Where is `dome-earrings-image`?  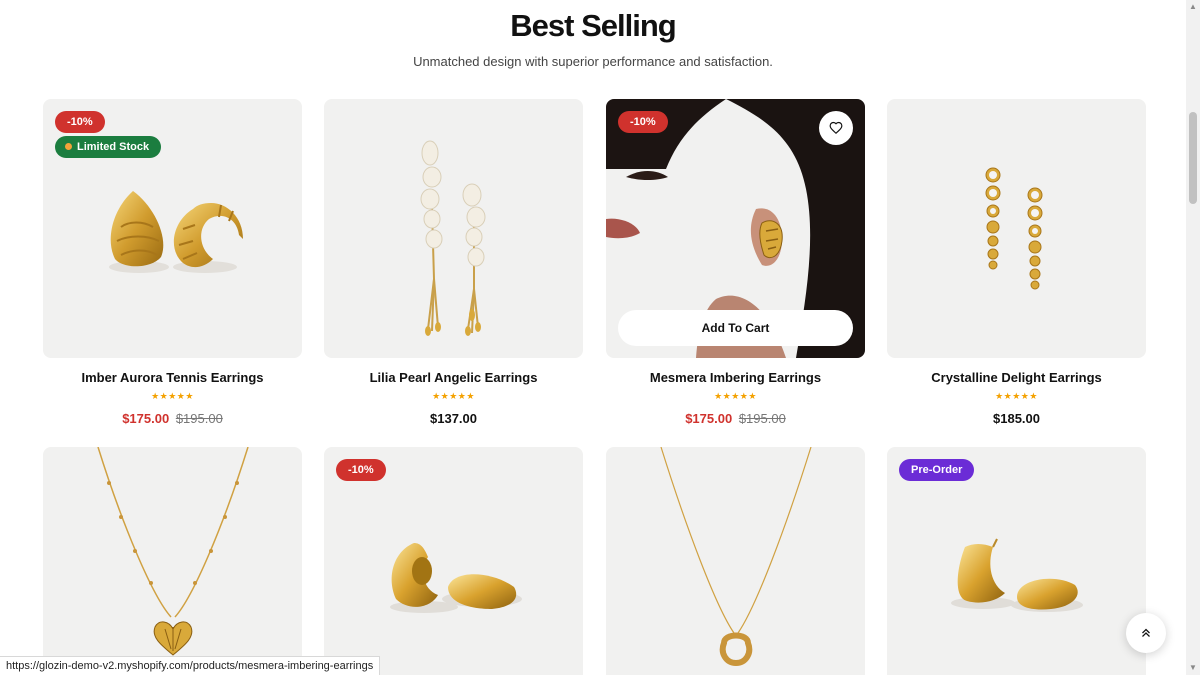 dome-earrings-image is located at coordinates (1017, 575).